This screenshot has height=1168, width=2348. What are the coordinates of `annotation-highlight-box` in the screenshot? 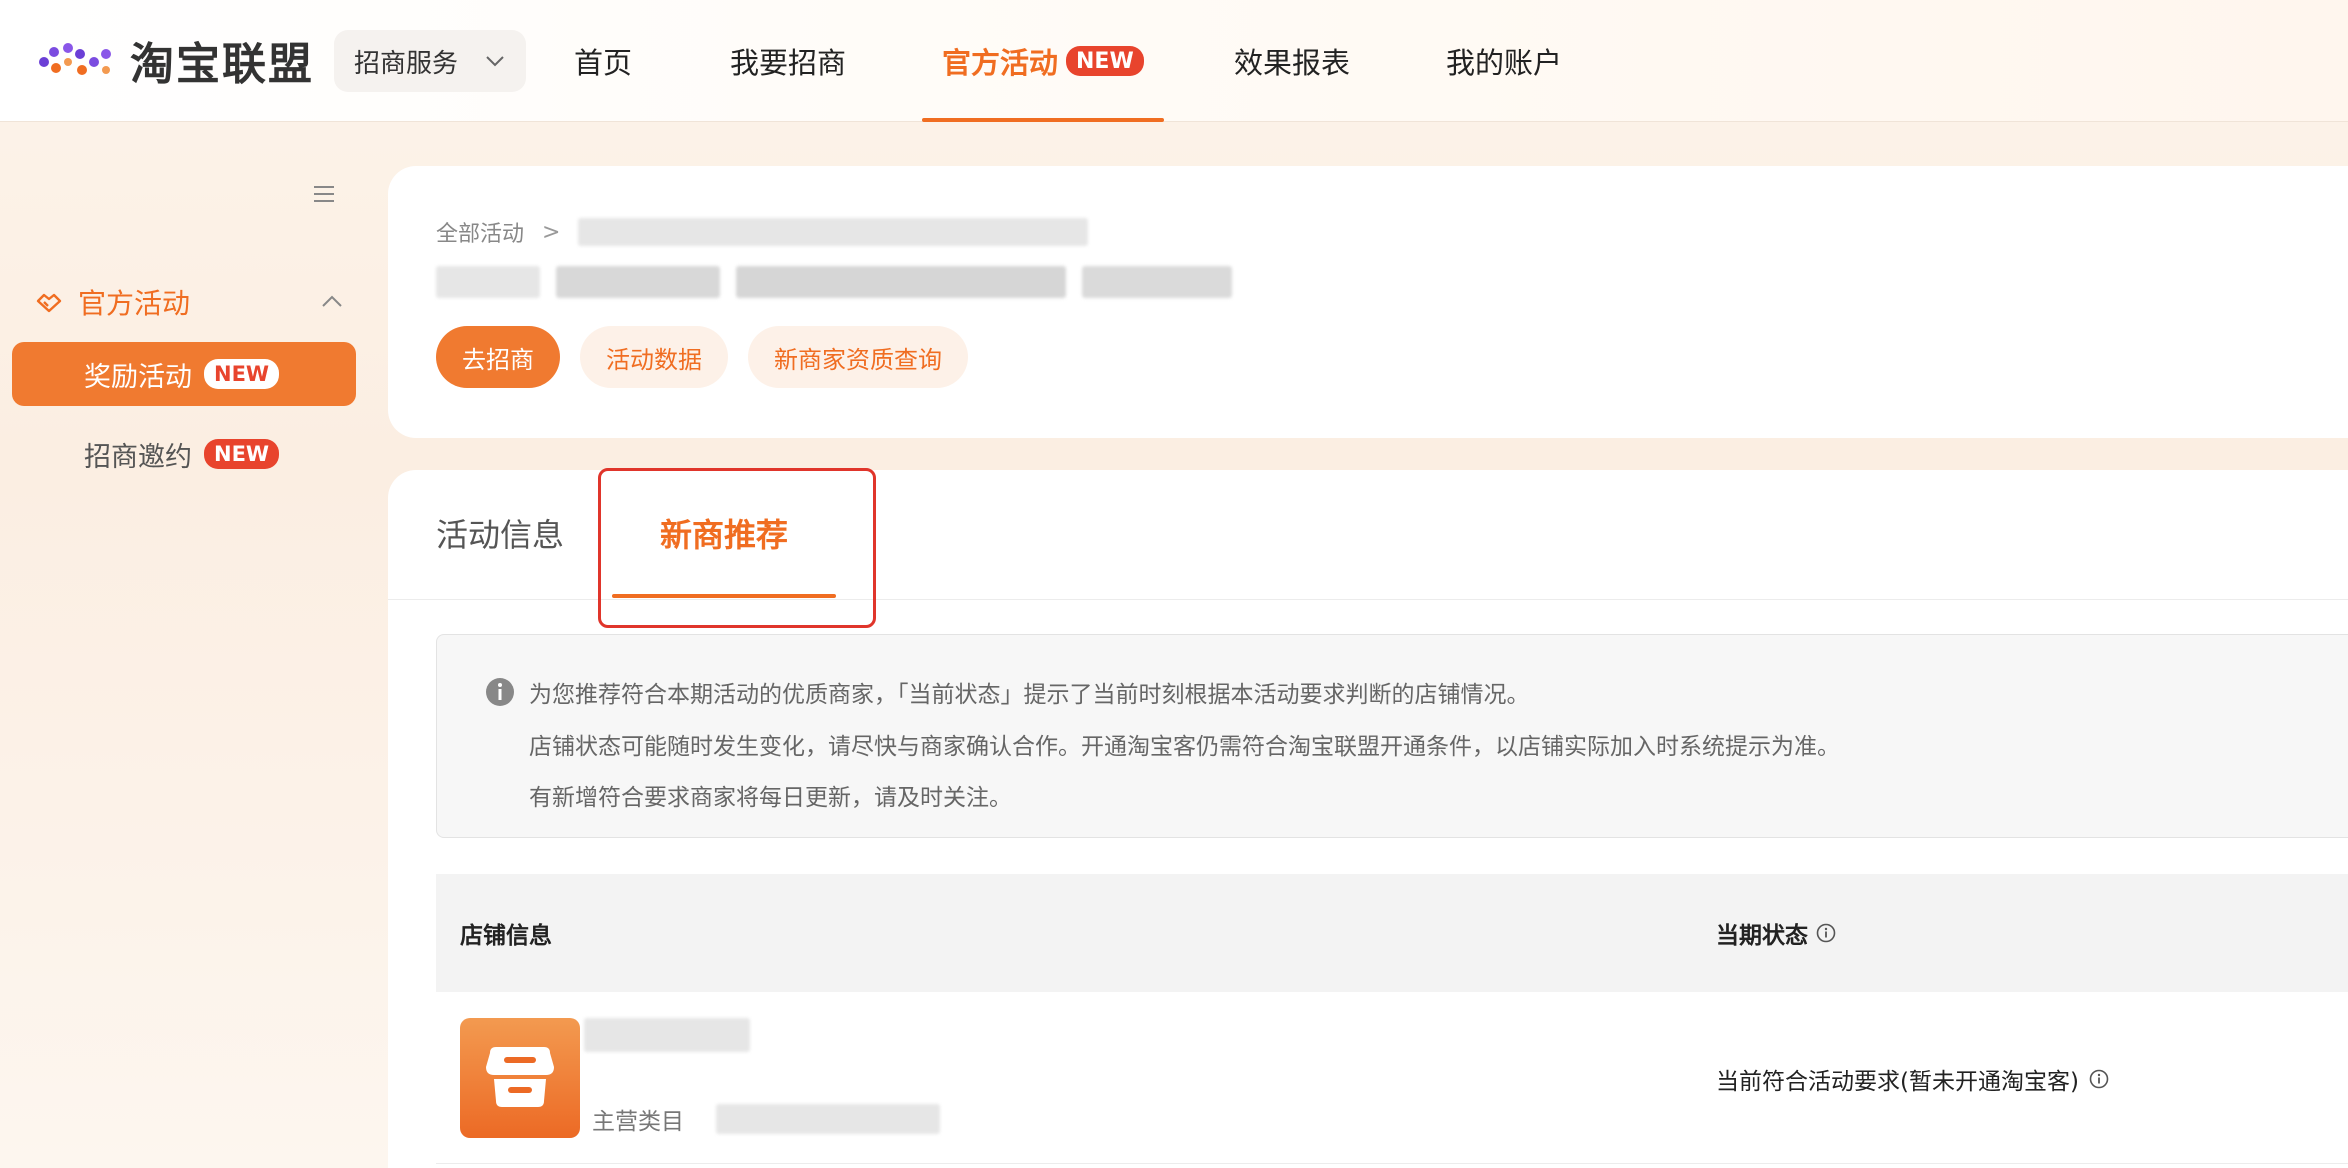 It's located at (737, 548).